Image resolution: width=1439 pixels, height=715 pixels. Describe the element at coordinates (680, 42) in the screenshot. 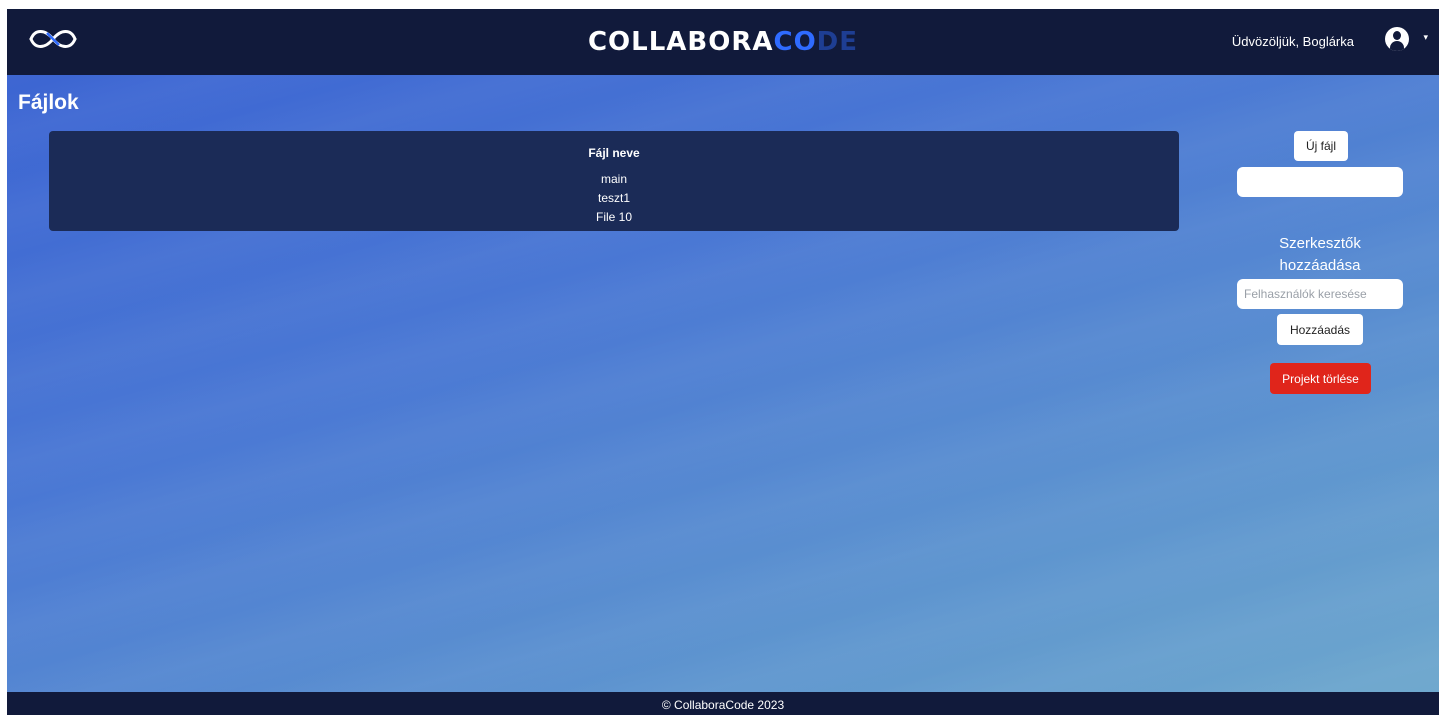

I see `brand-text-main: COLLABORA` at that location.